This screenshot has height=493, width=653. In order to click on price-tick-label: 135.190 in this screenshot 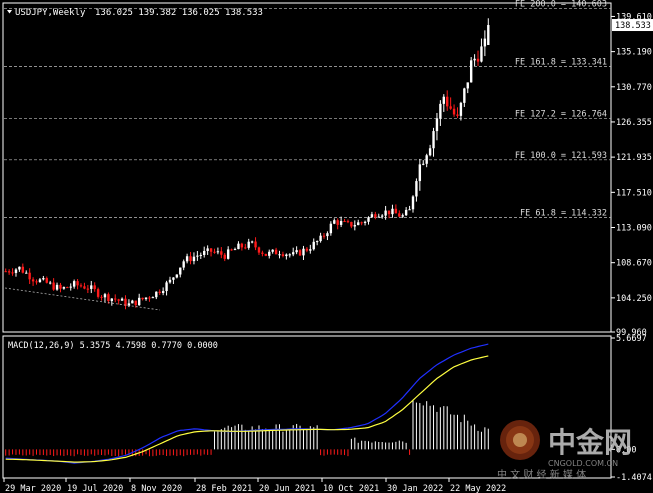, I will do `click(634, 53)`.